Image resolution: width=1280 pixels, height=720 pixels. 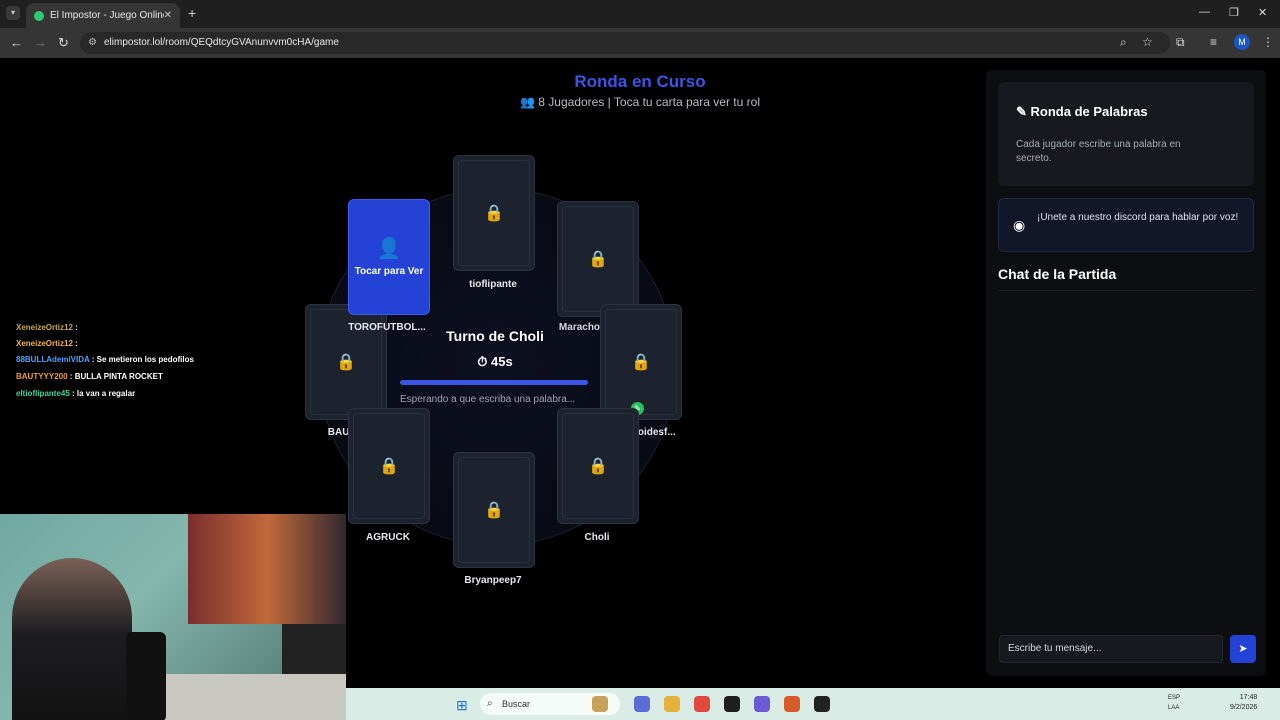 What do you see at coordinates (115, 376) in the screenshot?
I see `chat-message: : BULLA PINTA ROCKET` at bounding box center [115, 376].